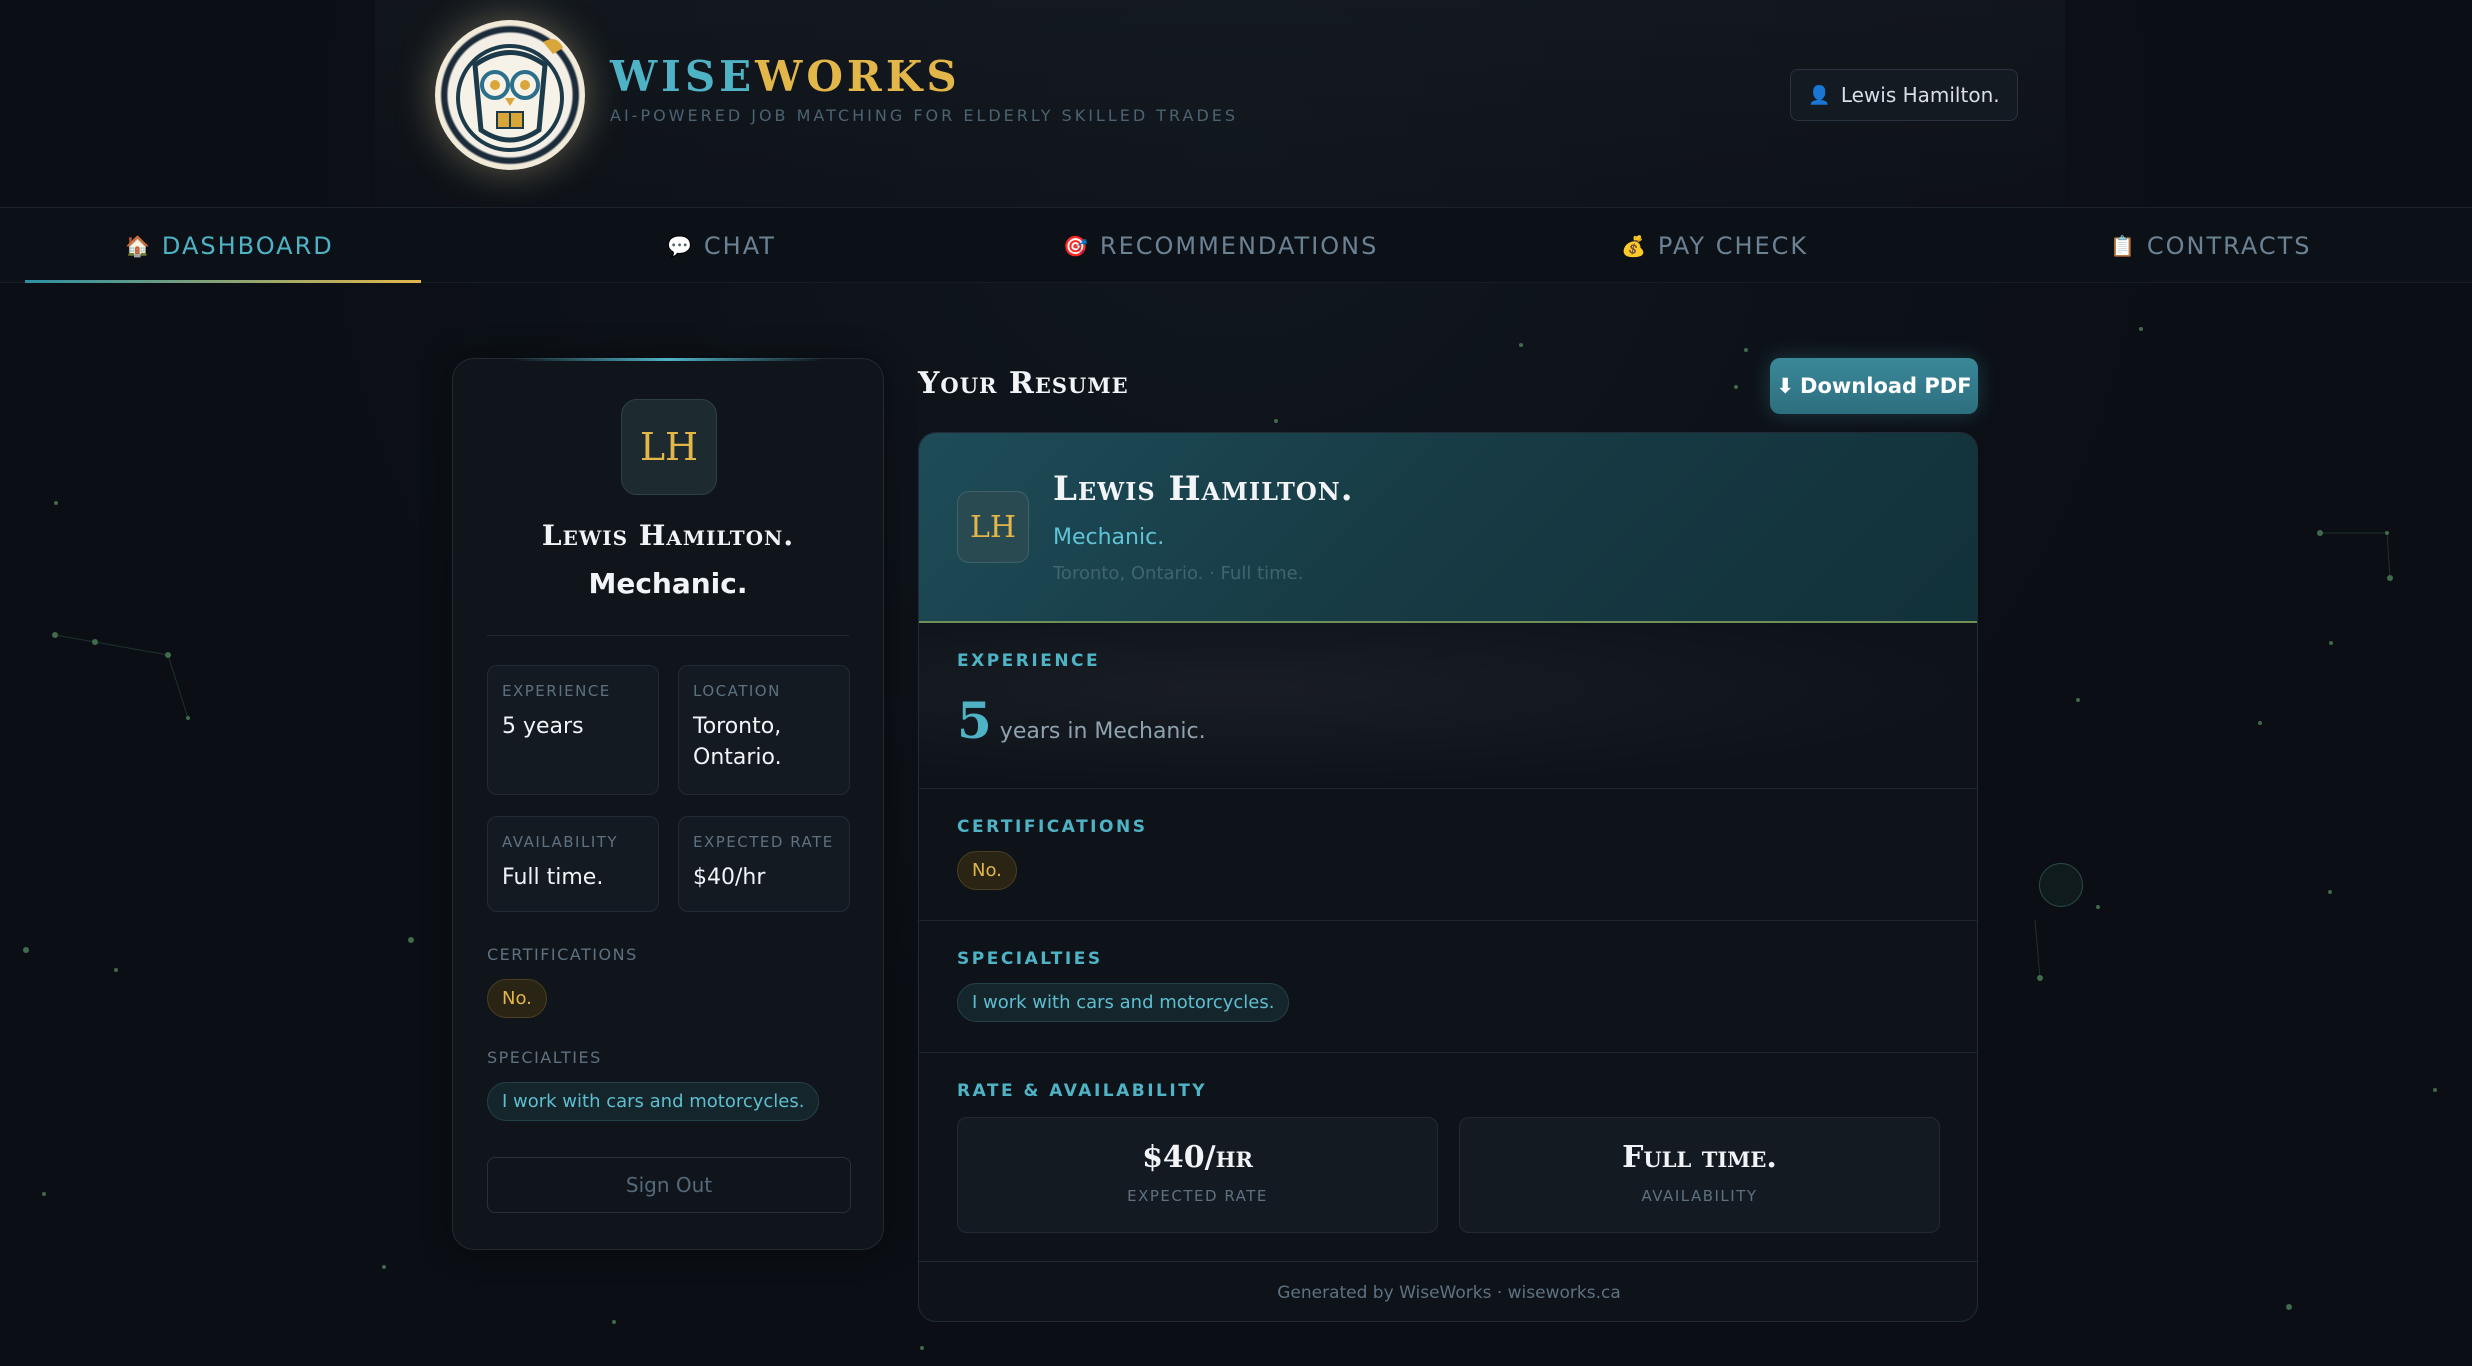 This screenshot has width=2472, height=1366. I want to click on availability-caption: AVAILABILITY, so click(1699, 1196).